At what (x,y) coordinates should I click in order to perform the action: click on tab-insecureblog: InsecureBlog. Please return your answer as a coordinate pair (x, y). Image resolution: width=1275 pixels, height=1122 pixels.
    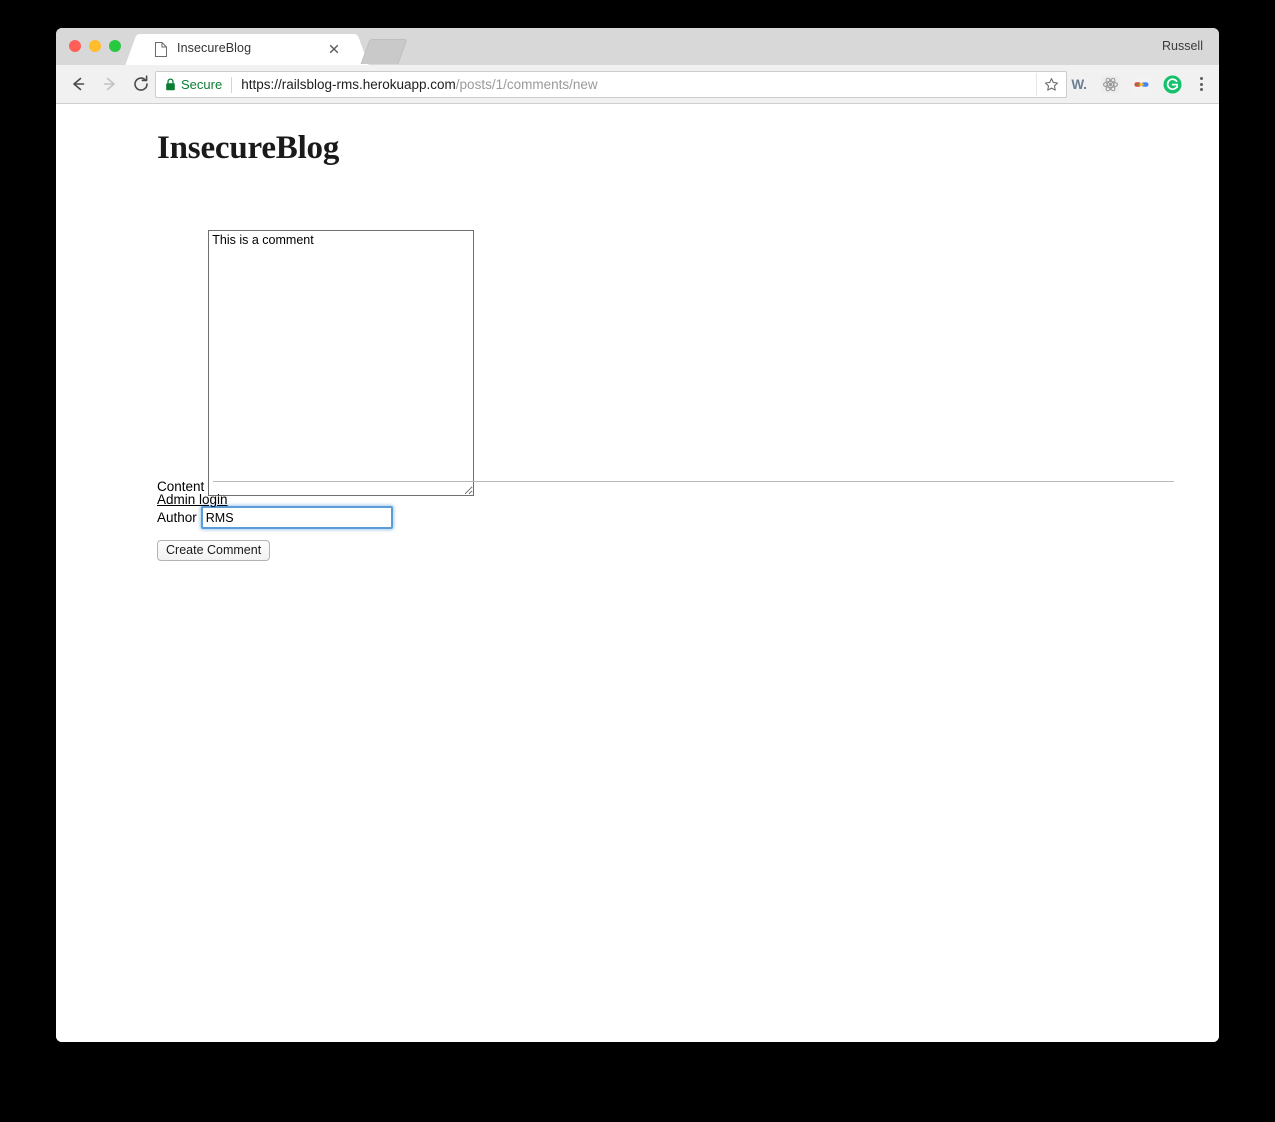
    Looking at the image, I should click on (247, 49).